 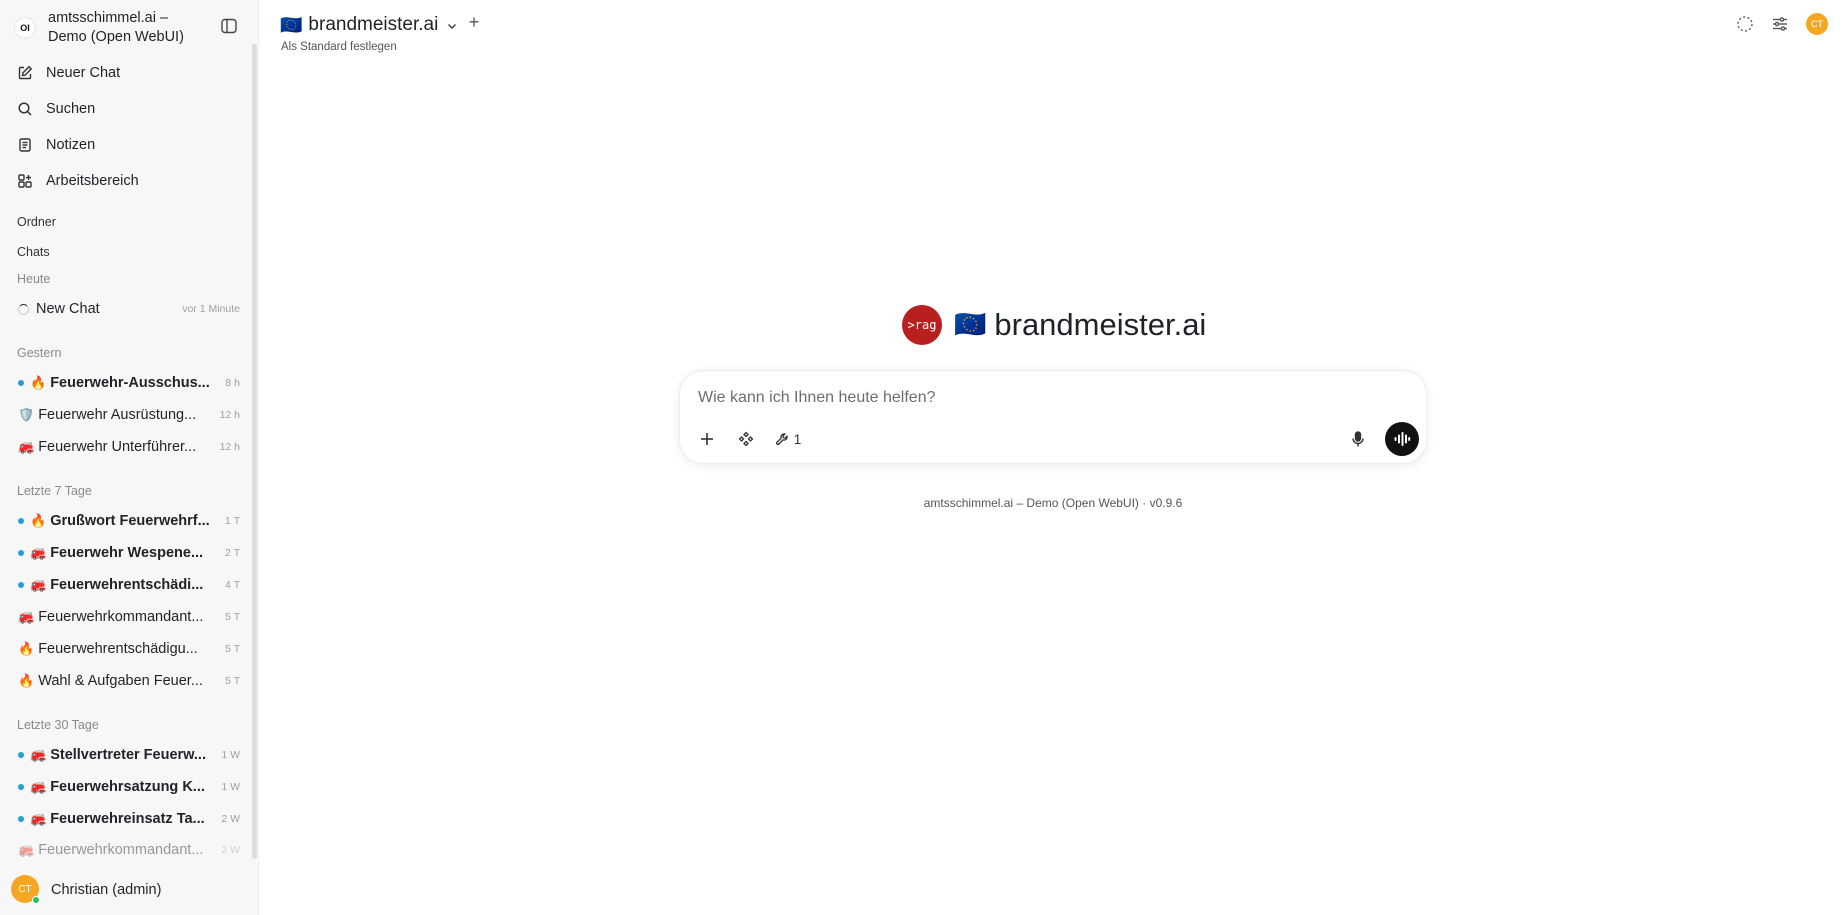 I want to click on add-model-button: +, so click(x=474, y=22).